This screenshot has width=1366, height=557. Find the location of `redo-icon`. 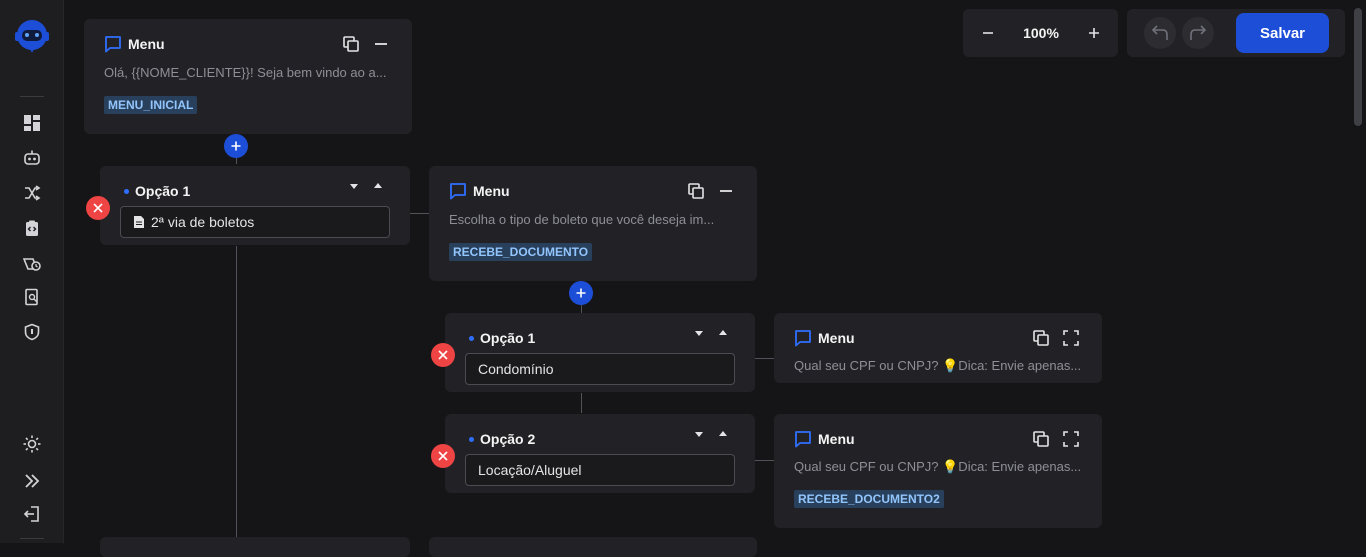

redo-icon is located at coordinates (1198, 33).